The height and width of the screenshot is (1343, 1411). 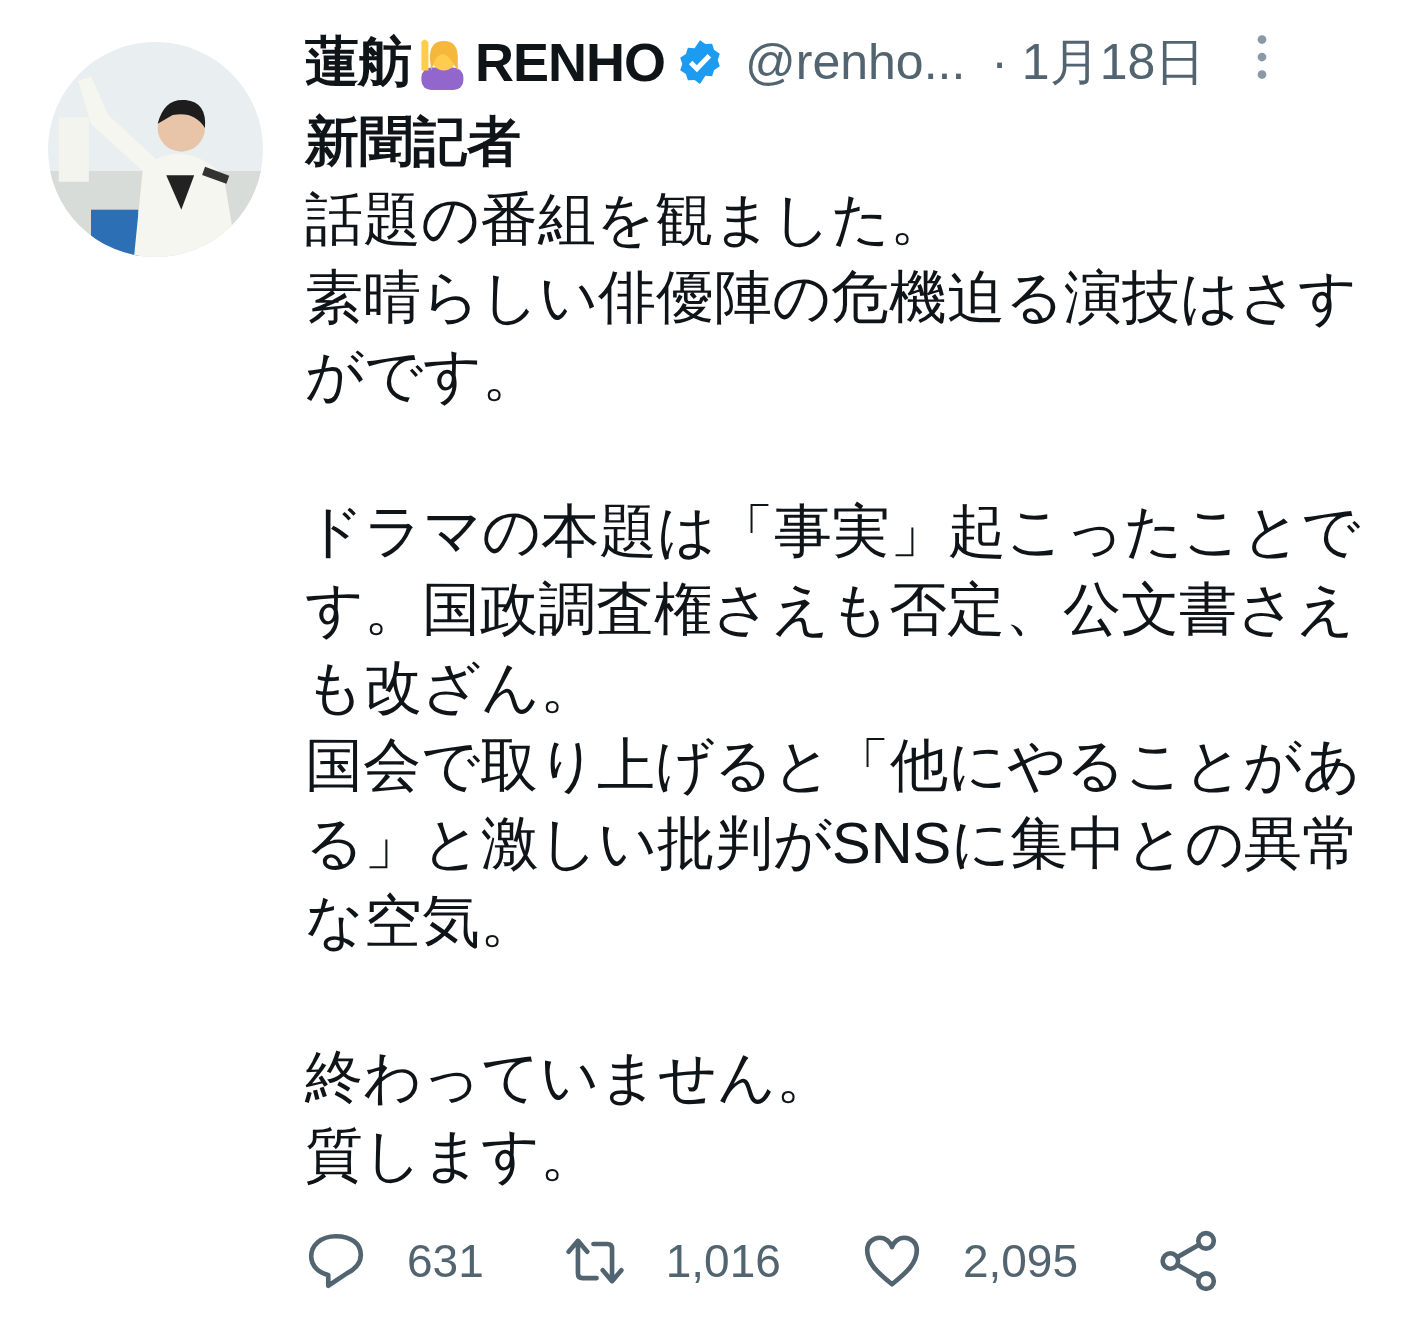 What do you see at coordinates (452, 1155) in the screenshot?
I see `tweet-text: 質します。` at bounding box center [452, 1155].